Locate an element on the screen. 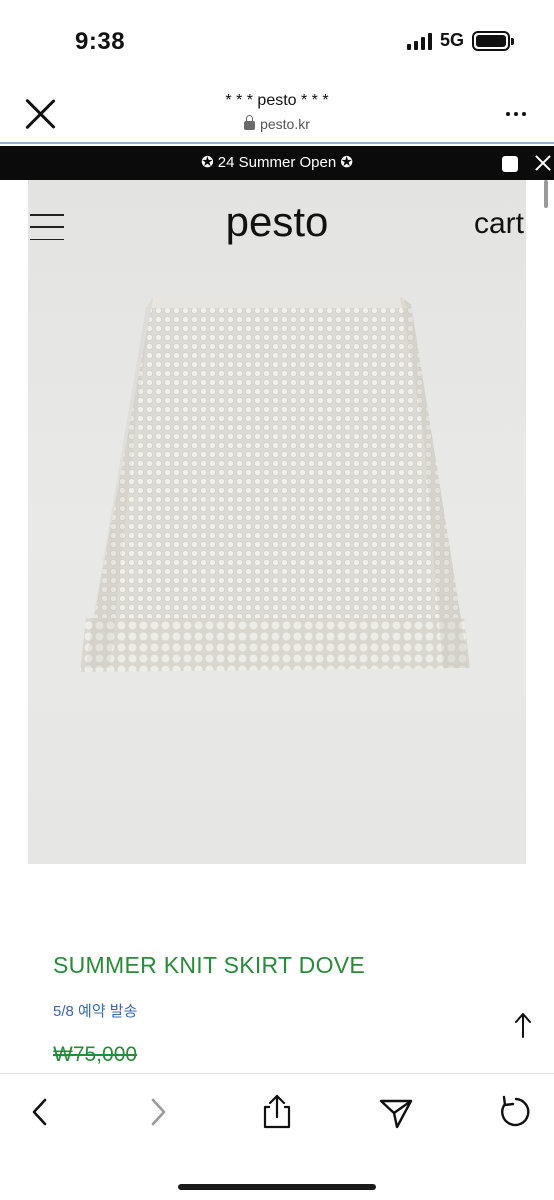 The height and width of the screenshot is (1200, 554). page-url: pesto.kr is located at coordinates (277, 123).